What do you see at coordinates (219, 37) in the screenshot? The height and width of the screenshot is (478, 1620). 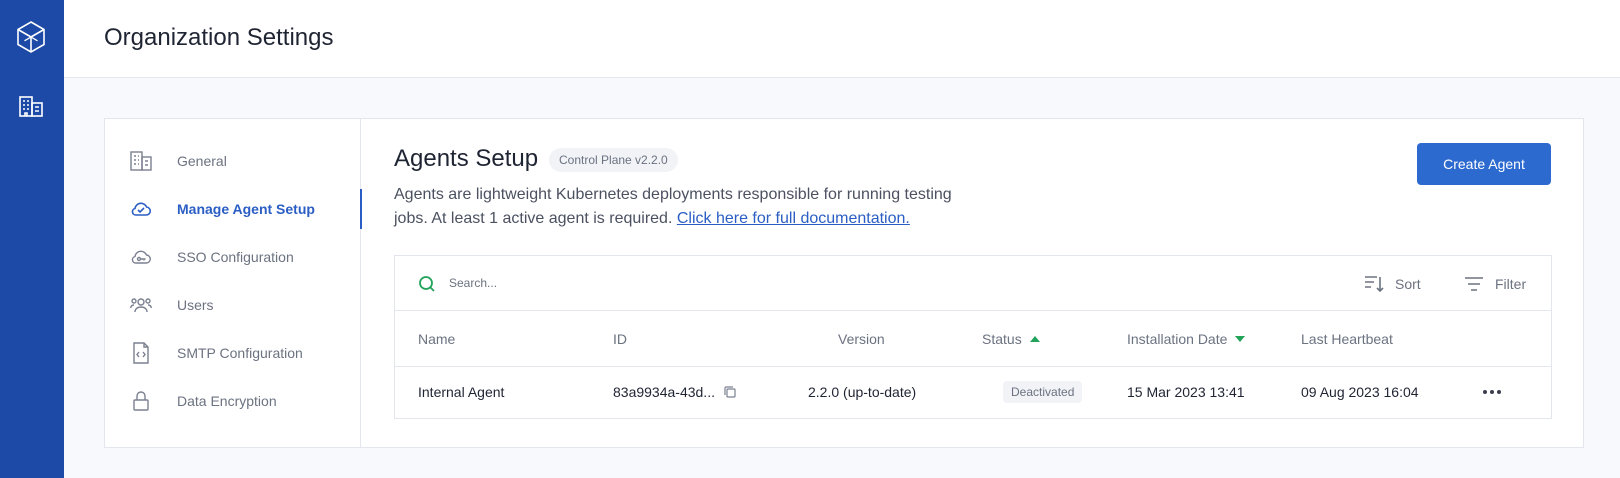 I see `page-title: Organization Settings` at bounding box center [219, 37].